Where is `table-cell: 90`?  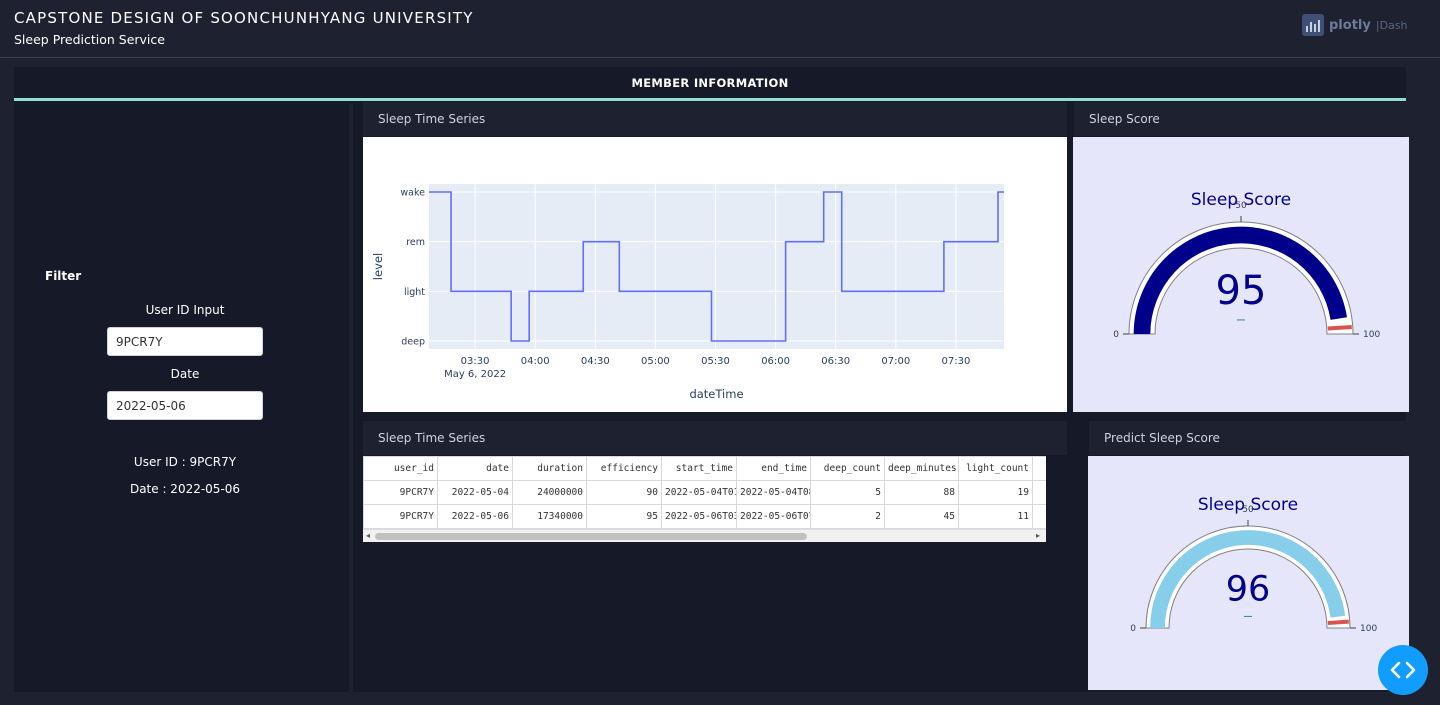
table-cell: 90 is located at coordinates (624, 492).